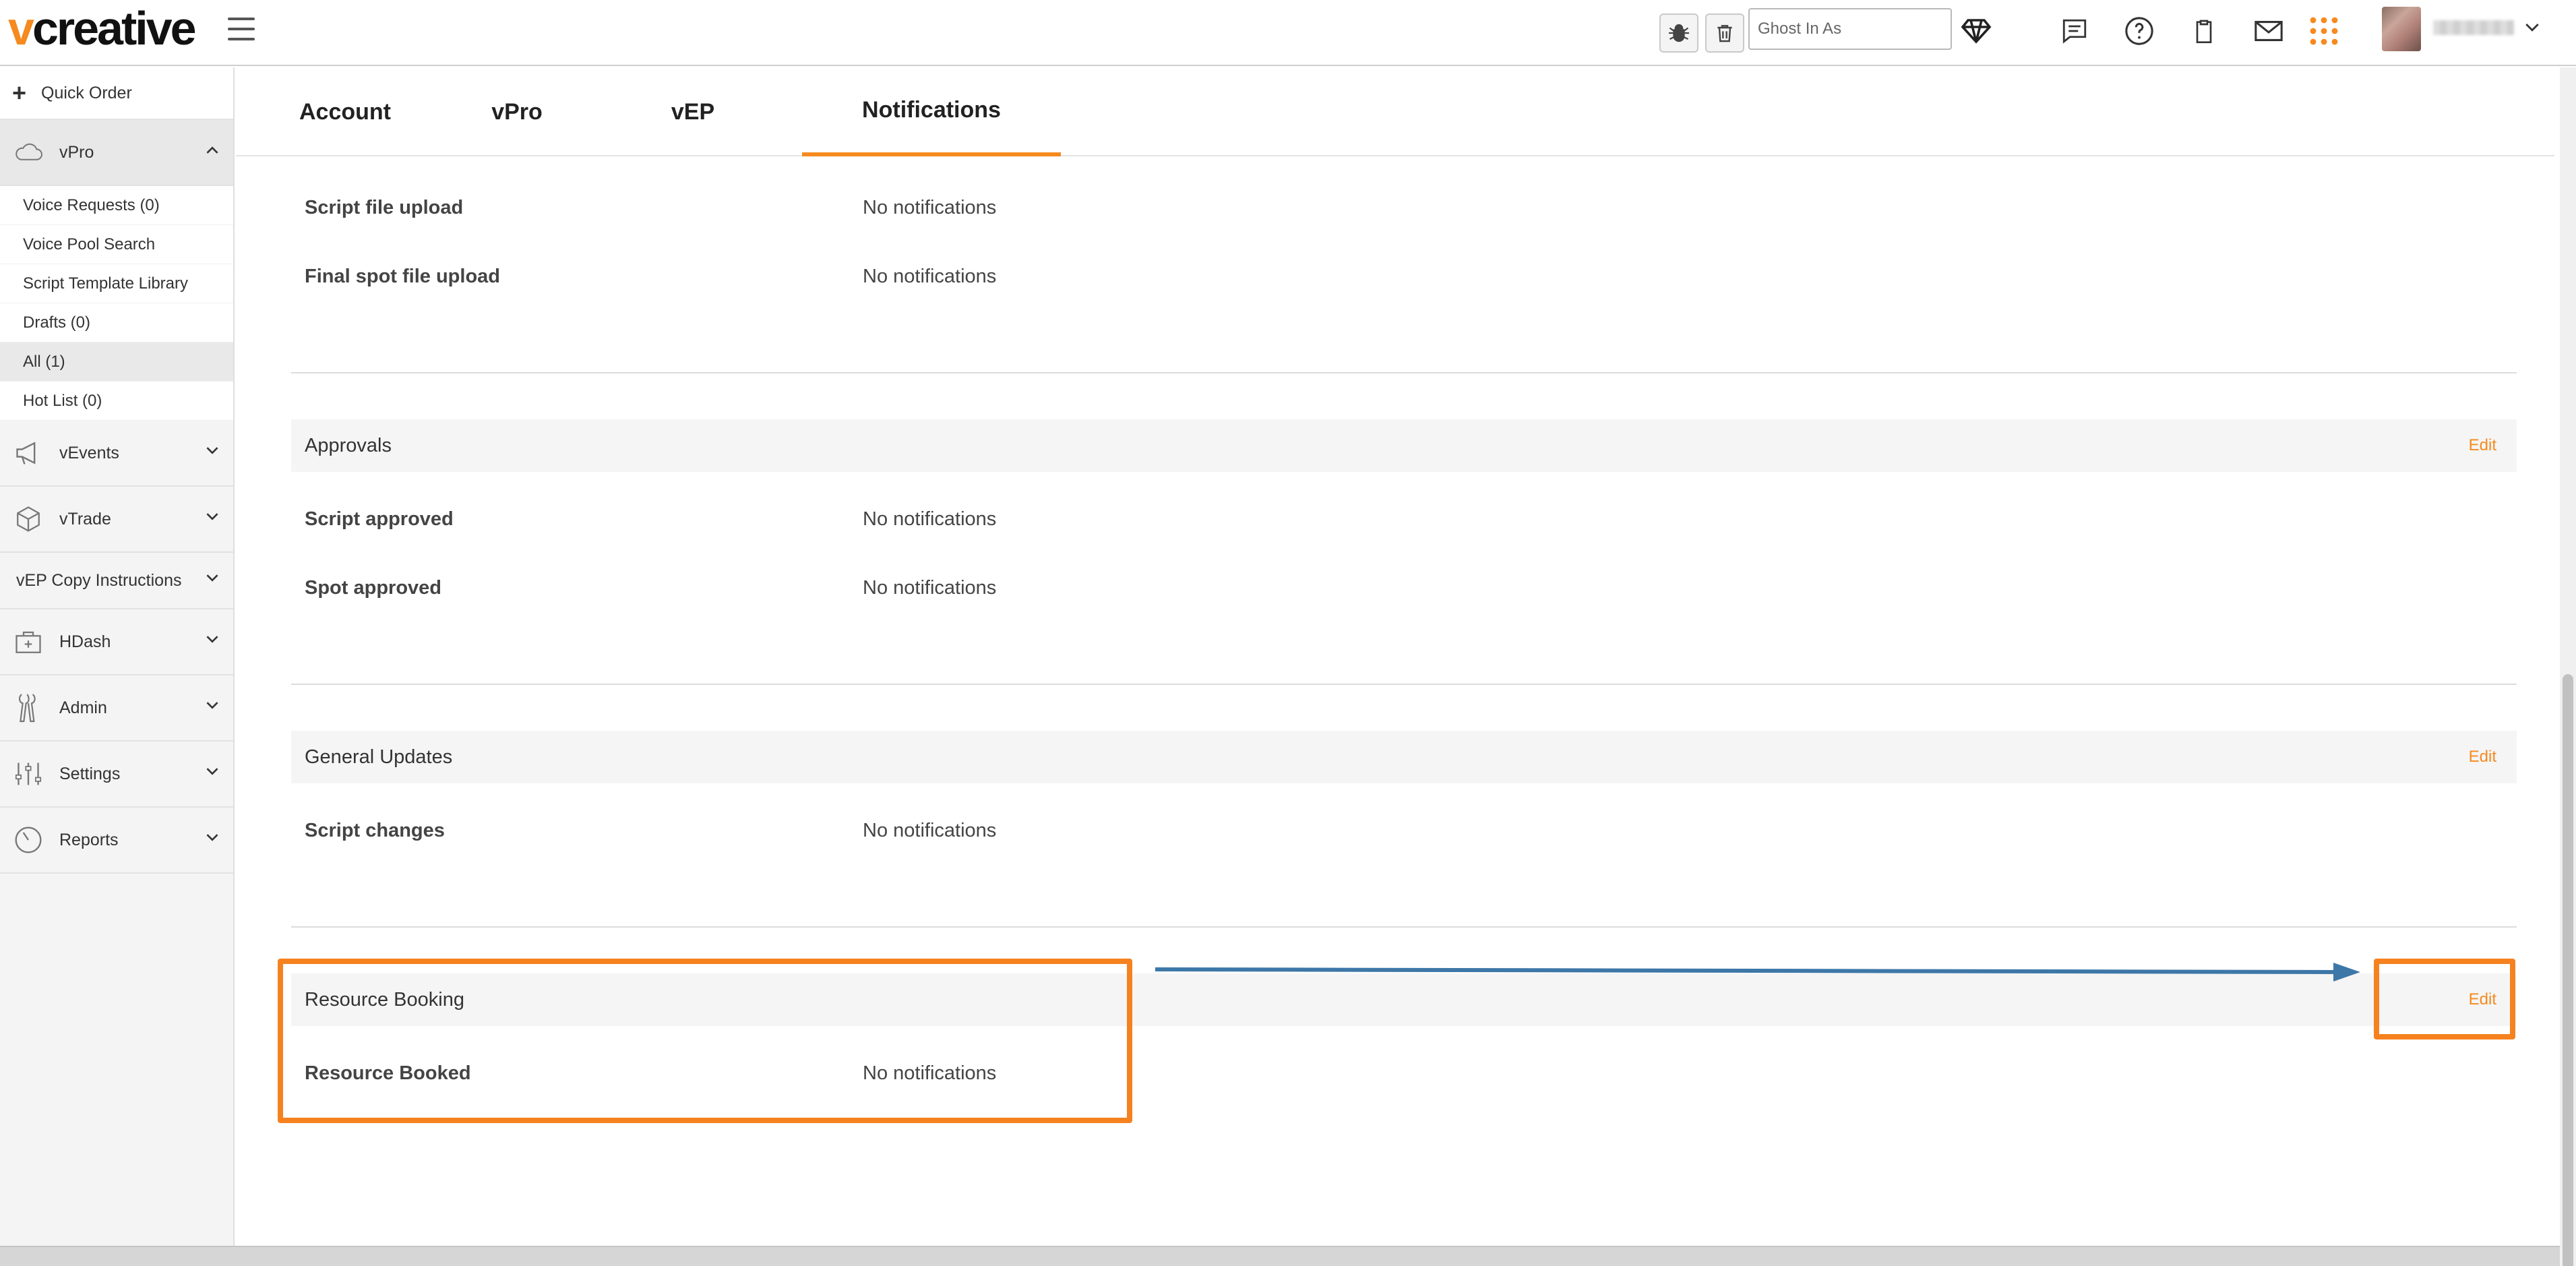 Image resolution: width=2576 pixels, height=1266 pixels. Describe the element at coordinates (385, 1000) in the screenshot. I see `section-title: Resource Booking` at that location.